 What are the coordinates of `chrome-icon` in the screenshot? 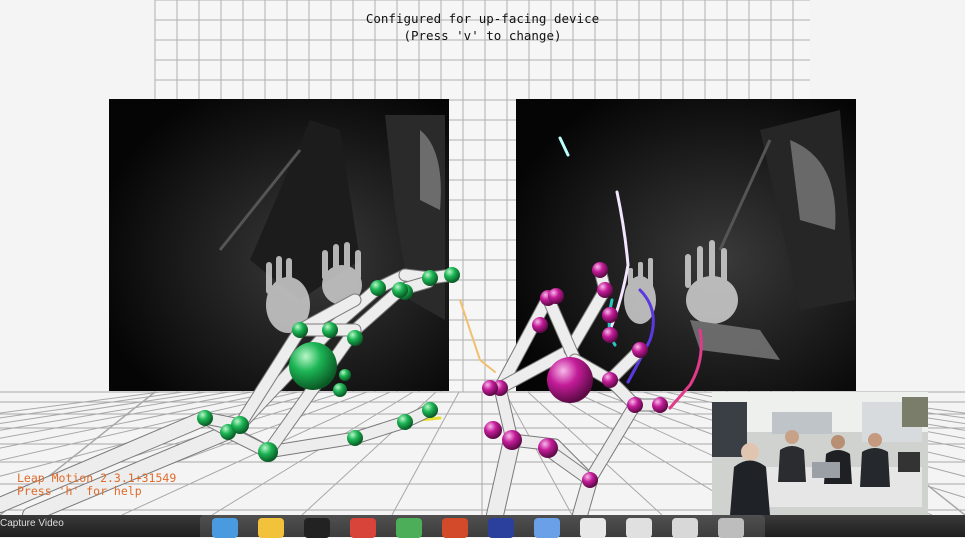 It's located at (363, 528).